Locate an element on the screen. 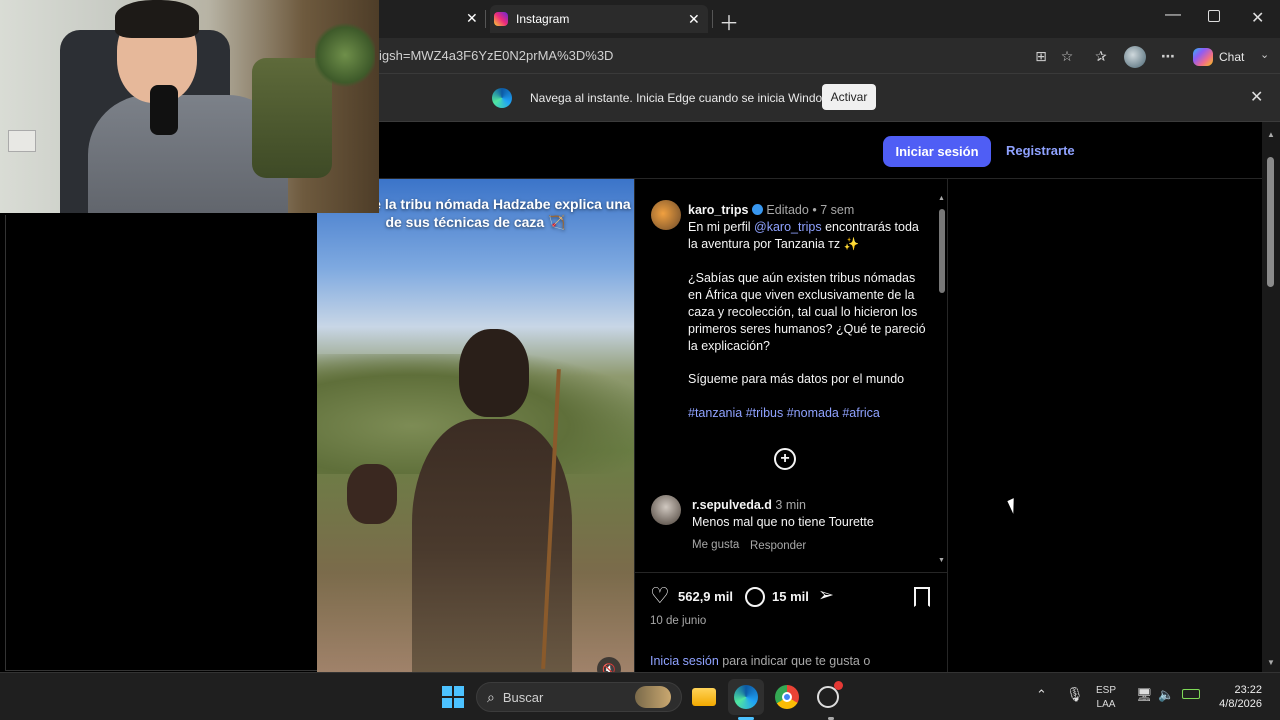  comments-scrollbar: ▲ ▼ is located at coordinates (942, 381).